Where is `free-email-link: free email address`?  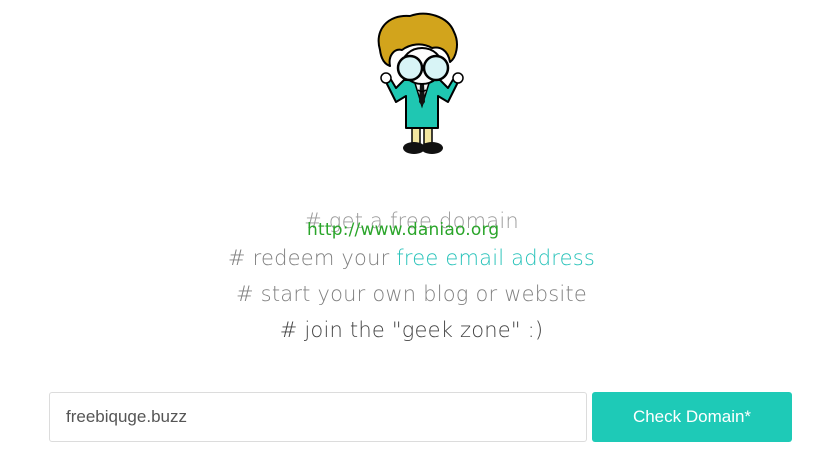
free-email-link: free email address is located at coordinates (495, 258).